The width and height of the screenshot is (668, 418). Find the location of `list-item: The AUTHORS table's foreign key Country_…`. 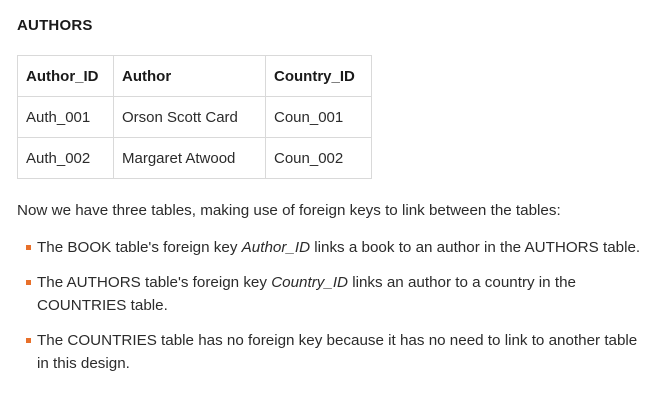

list-item: The AUTHORS table's foreign key Country_… is located at coordinates (335, 294).